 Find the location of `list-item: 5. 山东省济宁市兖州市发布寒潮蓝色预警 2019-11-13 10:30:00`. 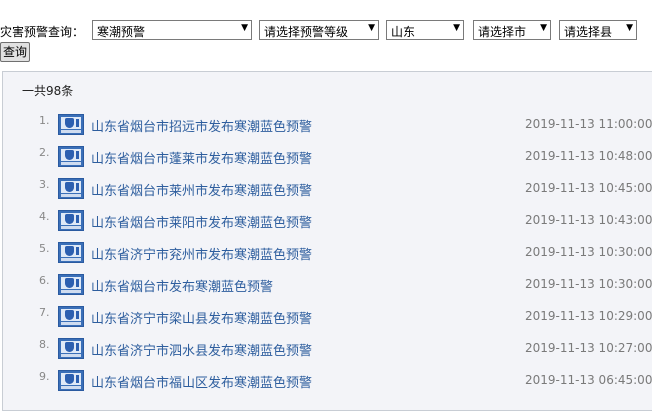

list-item: 5. 山东省济宁市兖州市发布寒潮蓝色预警 2019-11-13 10:30:00 is located at coordinates (327, 252).